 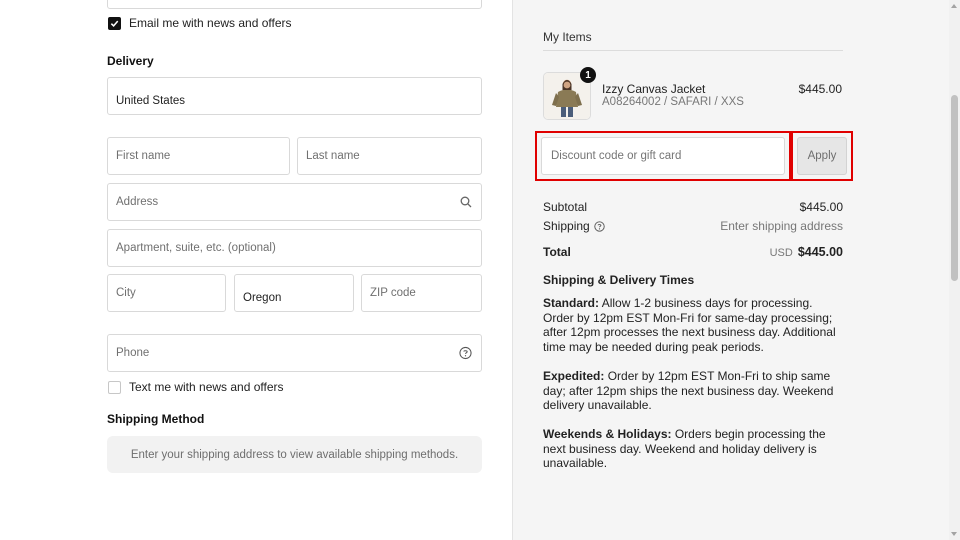 What do you see at coordinates (820, 252) in the screenshot?
I see `total-value: $445.00` at bounding box center [820, 252].